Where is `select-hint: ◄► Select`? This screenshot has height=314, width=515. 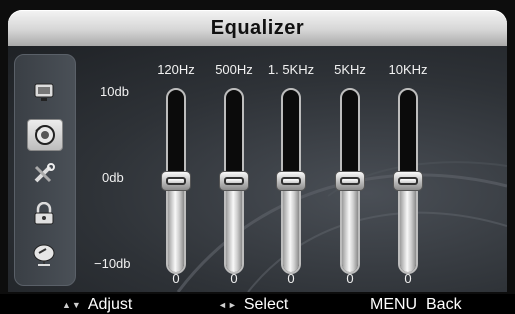
select-hint: ◄► Select is located at coordinates (253, 305).